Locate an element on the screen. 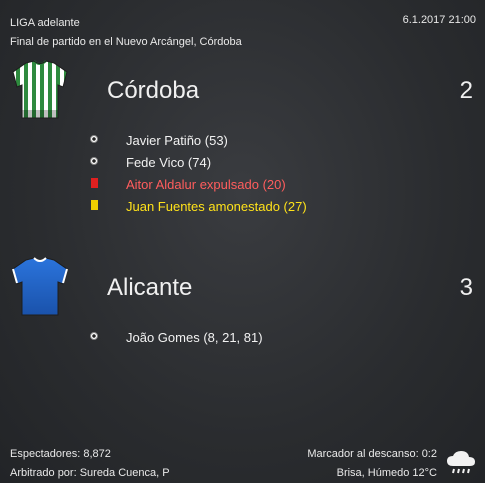 This screenshot has height=483, width=485. list-item: Juan Fuentes amonestado (27) is located at coordinates (242, 207).